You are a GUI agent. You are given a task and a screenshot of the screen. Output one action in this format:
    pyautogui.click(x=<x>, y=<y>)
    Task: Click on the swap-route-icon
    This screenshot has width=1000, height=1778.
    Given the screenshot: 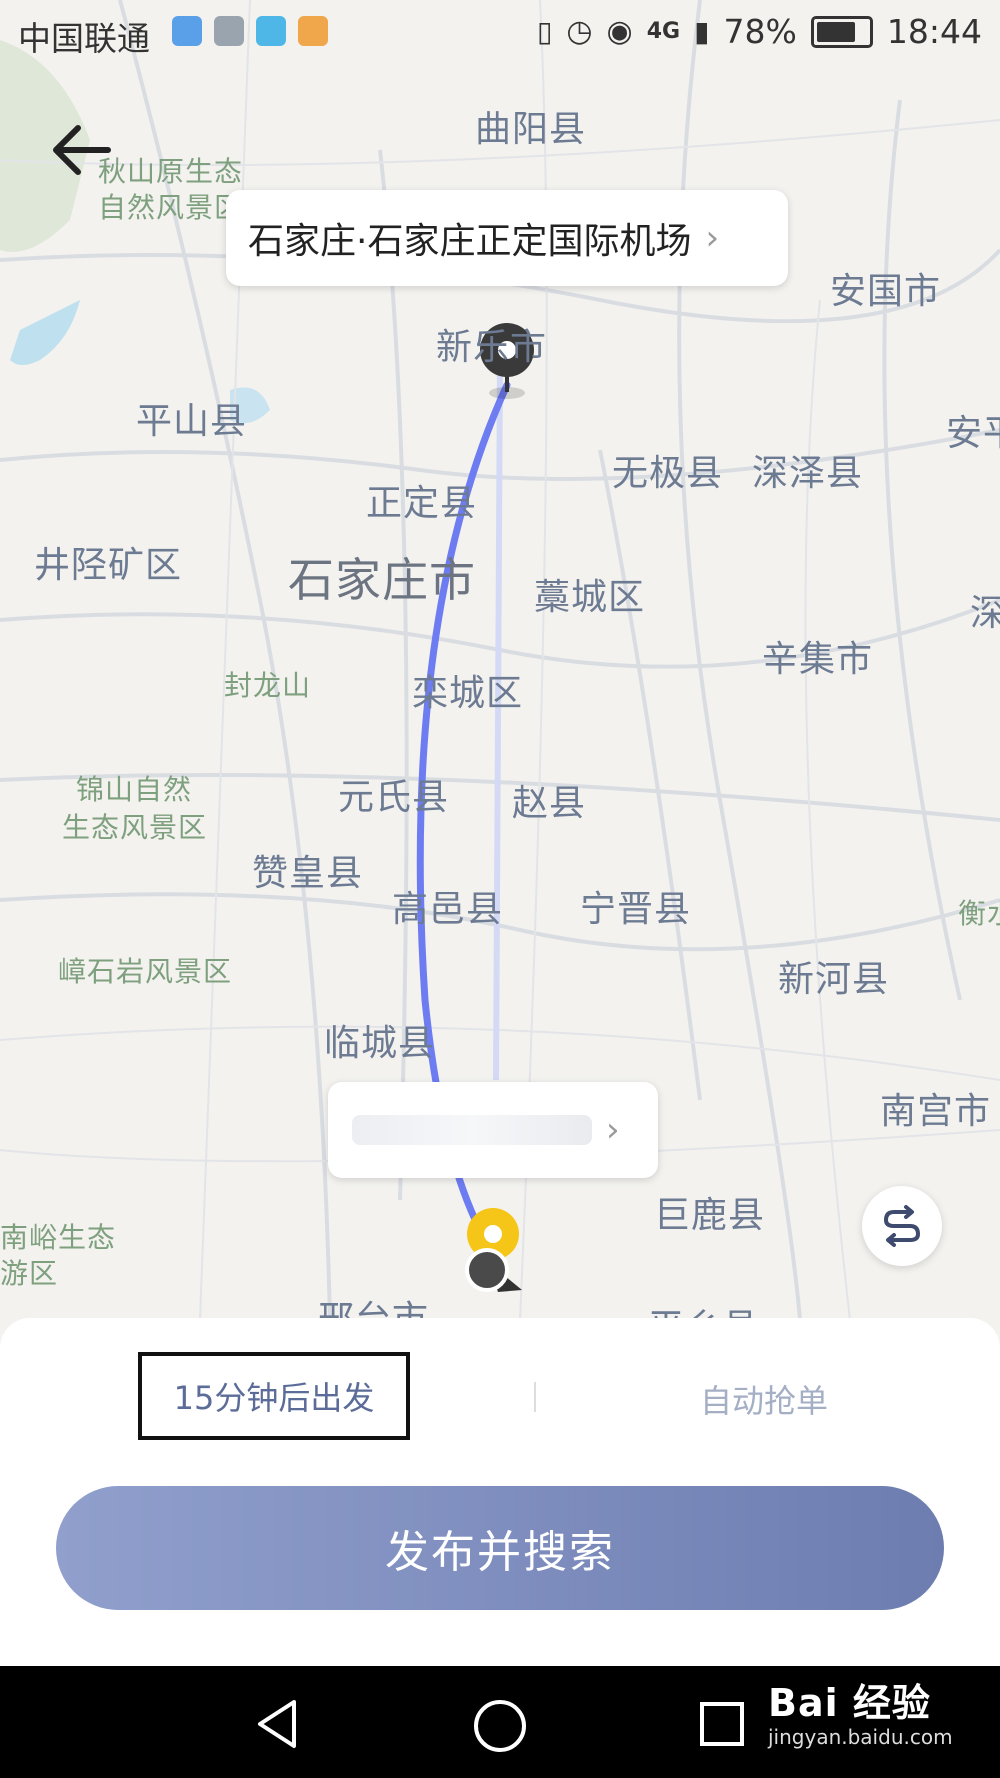 What is the action you would take?
    pyautogui.click(x=902, y=1226)
    